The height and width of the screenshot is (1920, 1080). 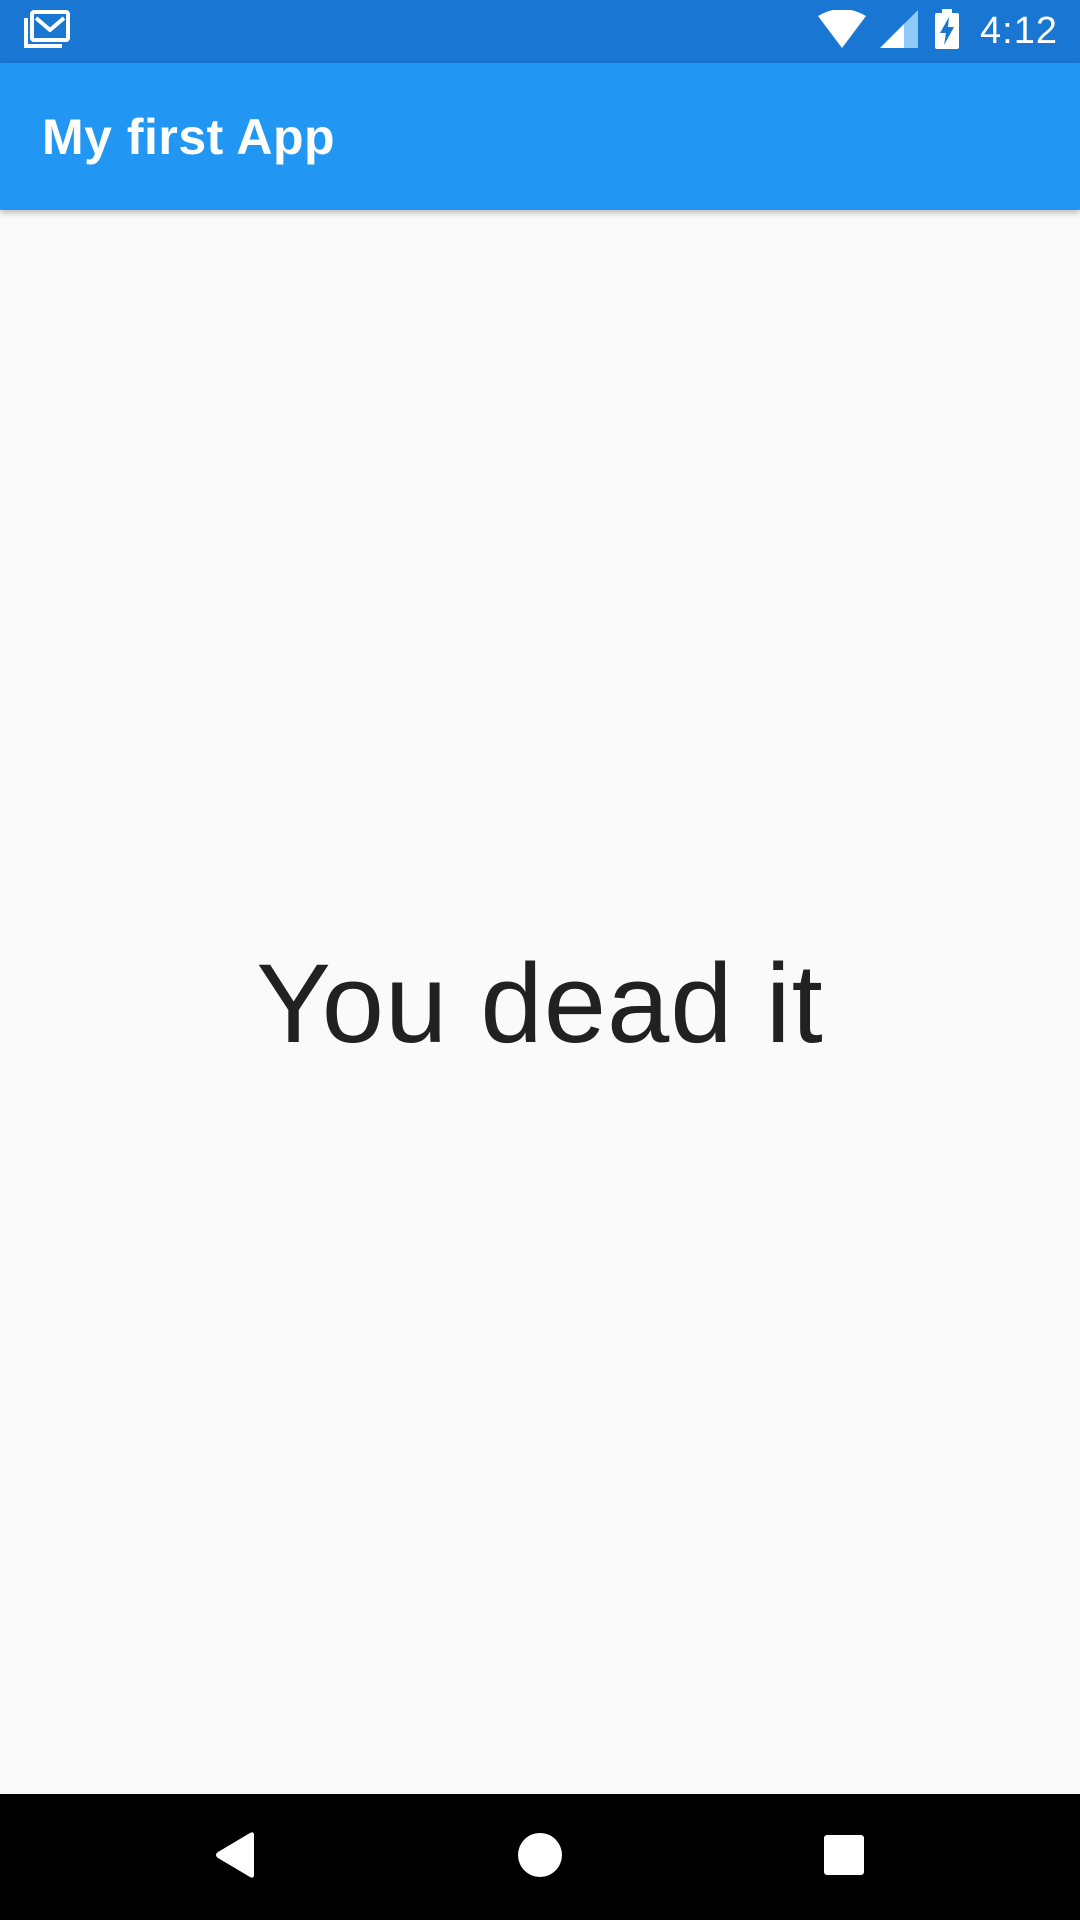 I want to click on app-title: My first App, so click(x=189, y=136).